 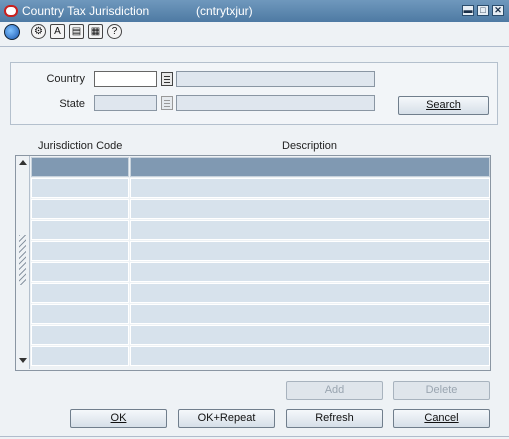 What do you see at coordinates (23, 360) in the screenshot?
I see `scroll-down-icon` at bounding box center [23, 360].